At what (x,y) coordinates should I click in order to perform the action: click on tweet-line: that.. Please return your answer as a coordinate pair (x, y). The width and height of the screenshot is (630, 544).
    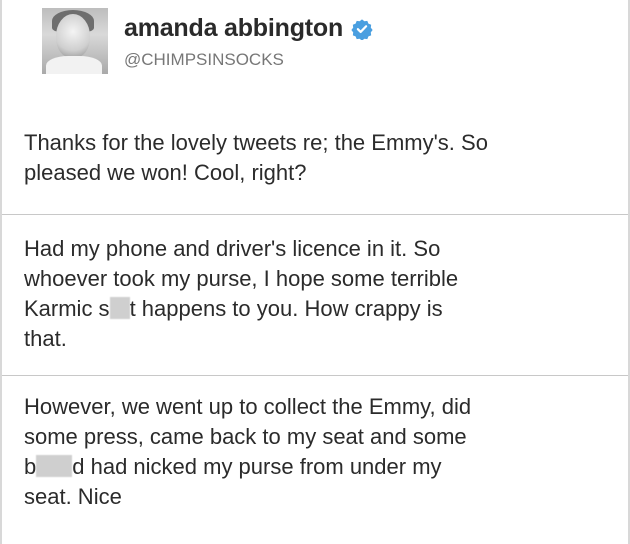
    Looking at the image, I should click on (45, 338).